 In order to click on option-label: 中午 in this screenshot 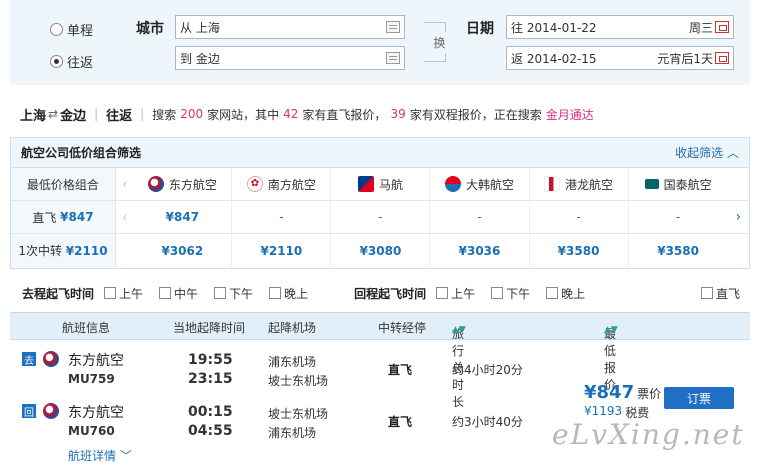, I will do `click(186, 293)`.